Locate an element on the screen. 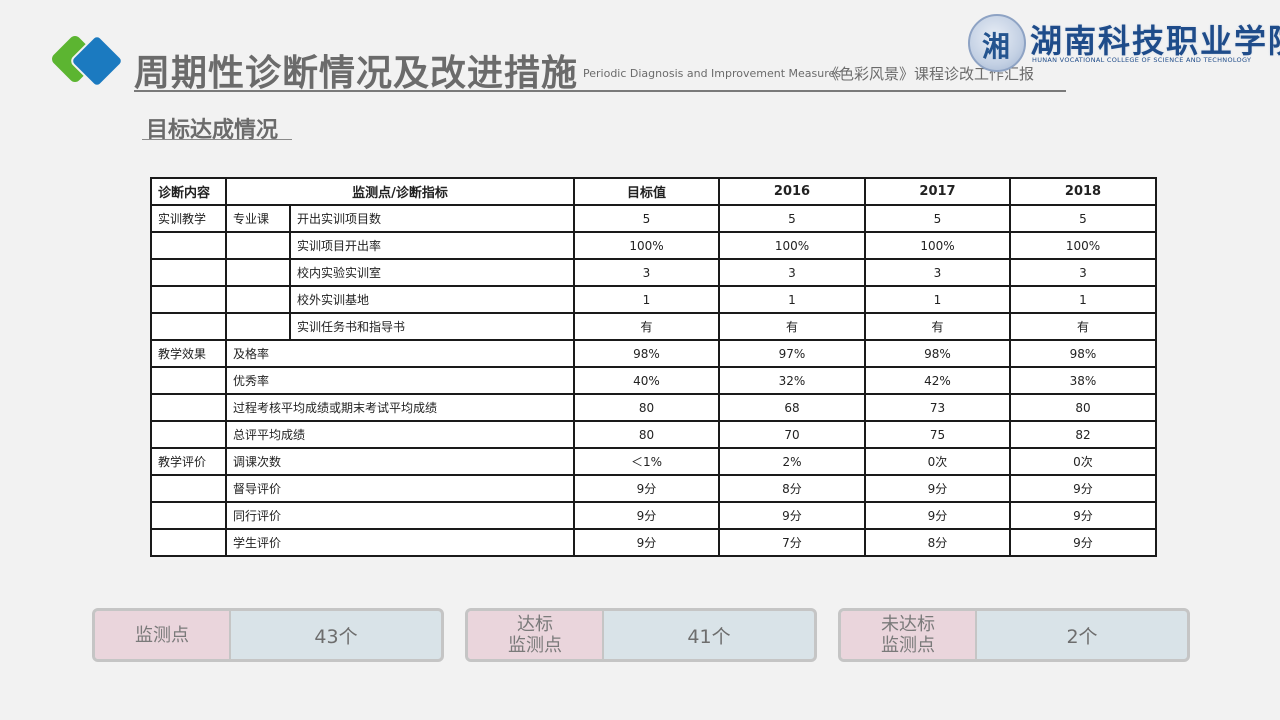  indicator-cell: 学生评价 is located at coordinates (400, 542).